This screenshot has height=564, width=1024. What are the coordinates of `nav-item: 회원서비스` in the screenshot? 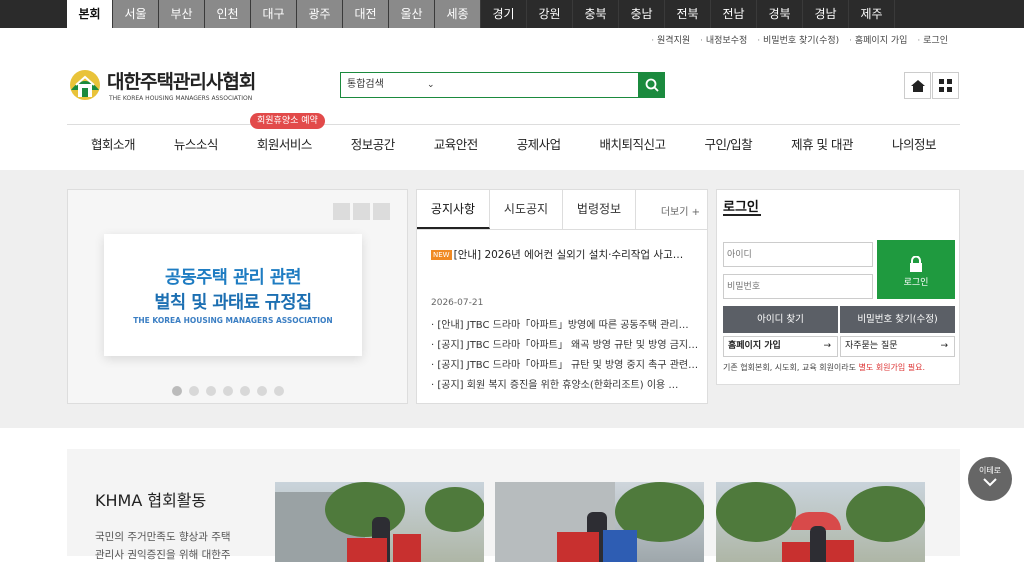 It's located at (285, 144).